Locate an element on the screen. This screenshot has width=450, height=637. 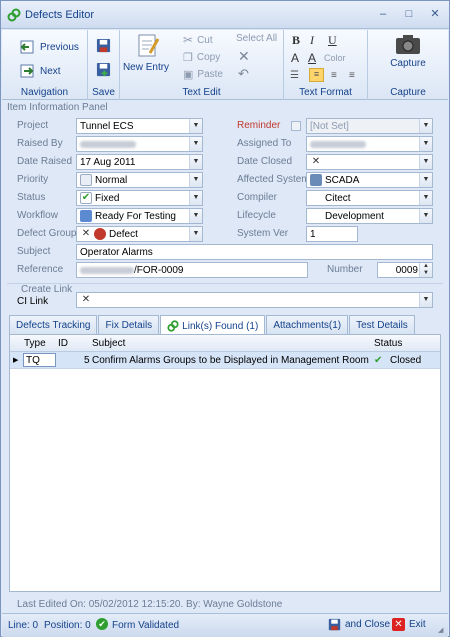
maximize-button: □ is located at coordinates (409, 15).